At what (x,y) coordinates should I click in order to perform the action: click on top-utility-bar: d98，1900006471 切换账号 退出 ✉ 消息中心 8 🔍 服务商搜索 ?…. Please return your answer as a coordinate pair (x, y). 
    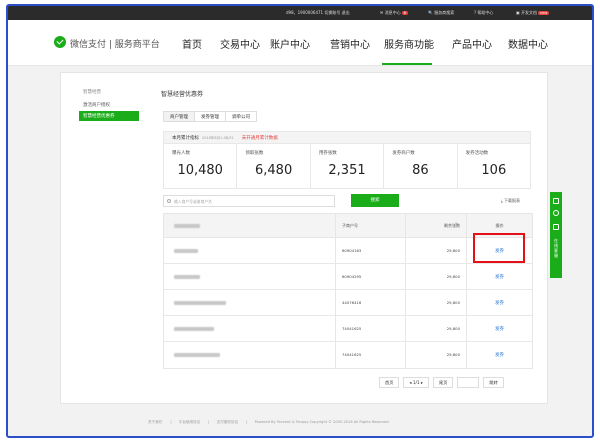
    Looking at the image, I should click on (300, 13).